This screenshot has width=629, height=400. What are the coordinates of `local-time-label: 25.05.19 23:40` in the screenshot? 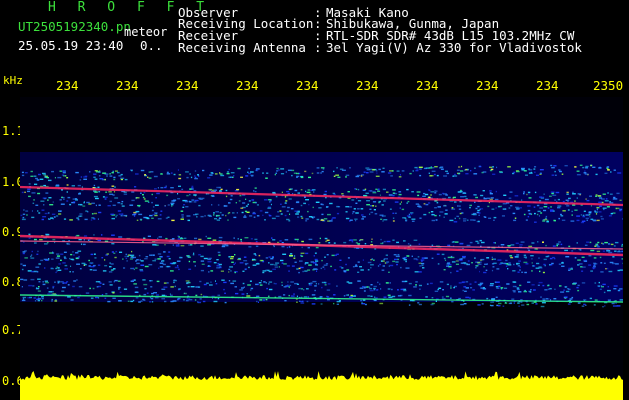 It's located at (71, 45).